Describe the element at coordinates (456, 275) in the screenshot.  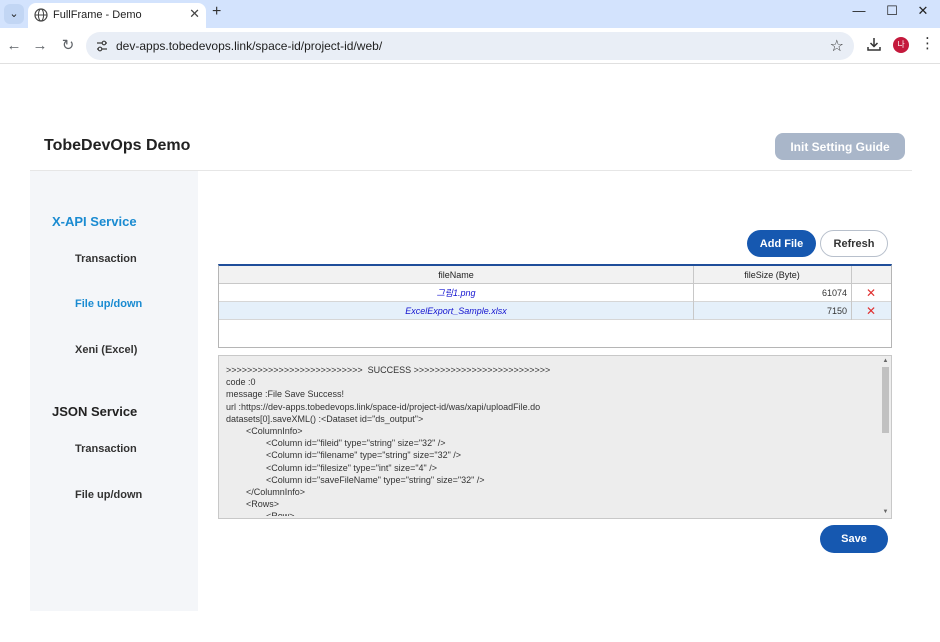
I see `column-header-filename: fileName` at that location.